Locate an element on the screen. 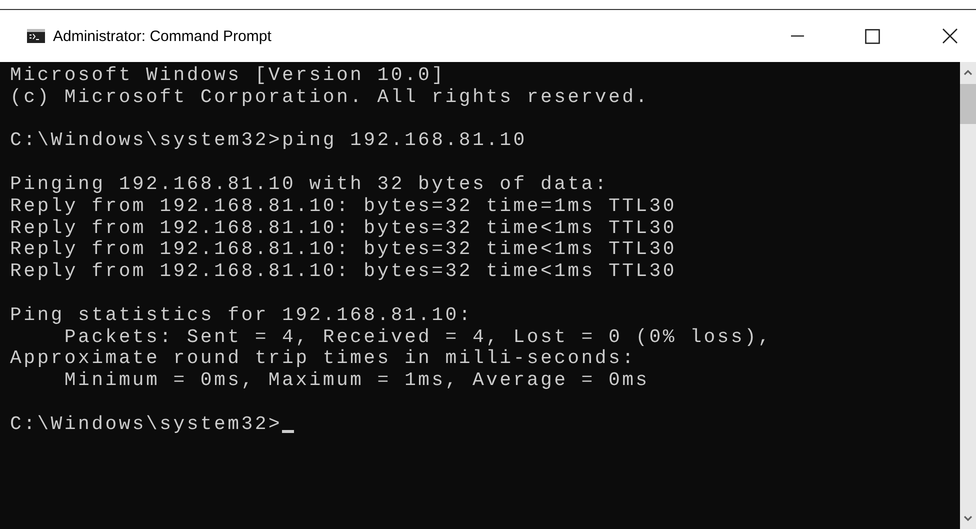  maximize-icon is located at coordinates (872, 36).